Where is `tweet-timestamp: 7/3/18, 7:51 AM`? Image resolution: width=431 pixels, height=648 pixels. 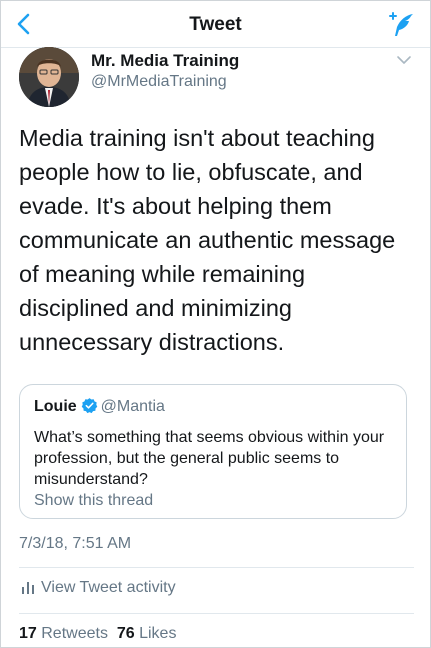
tweet-timestamp: 7/3/18, 7:51 AM is located at coordinates (75, 543).